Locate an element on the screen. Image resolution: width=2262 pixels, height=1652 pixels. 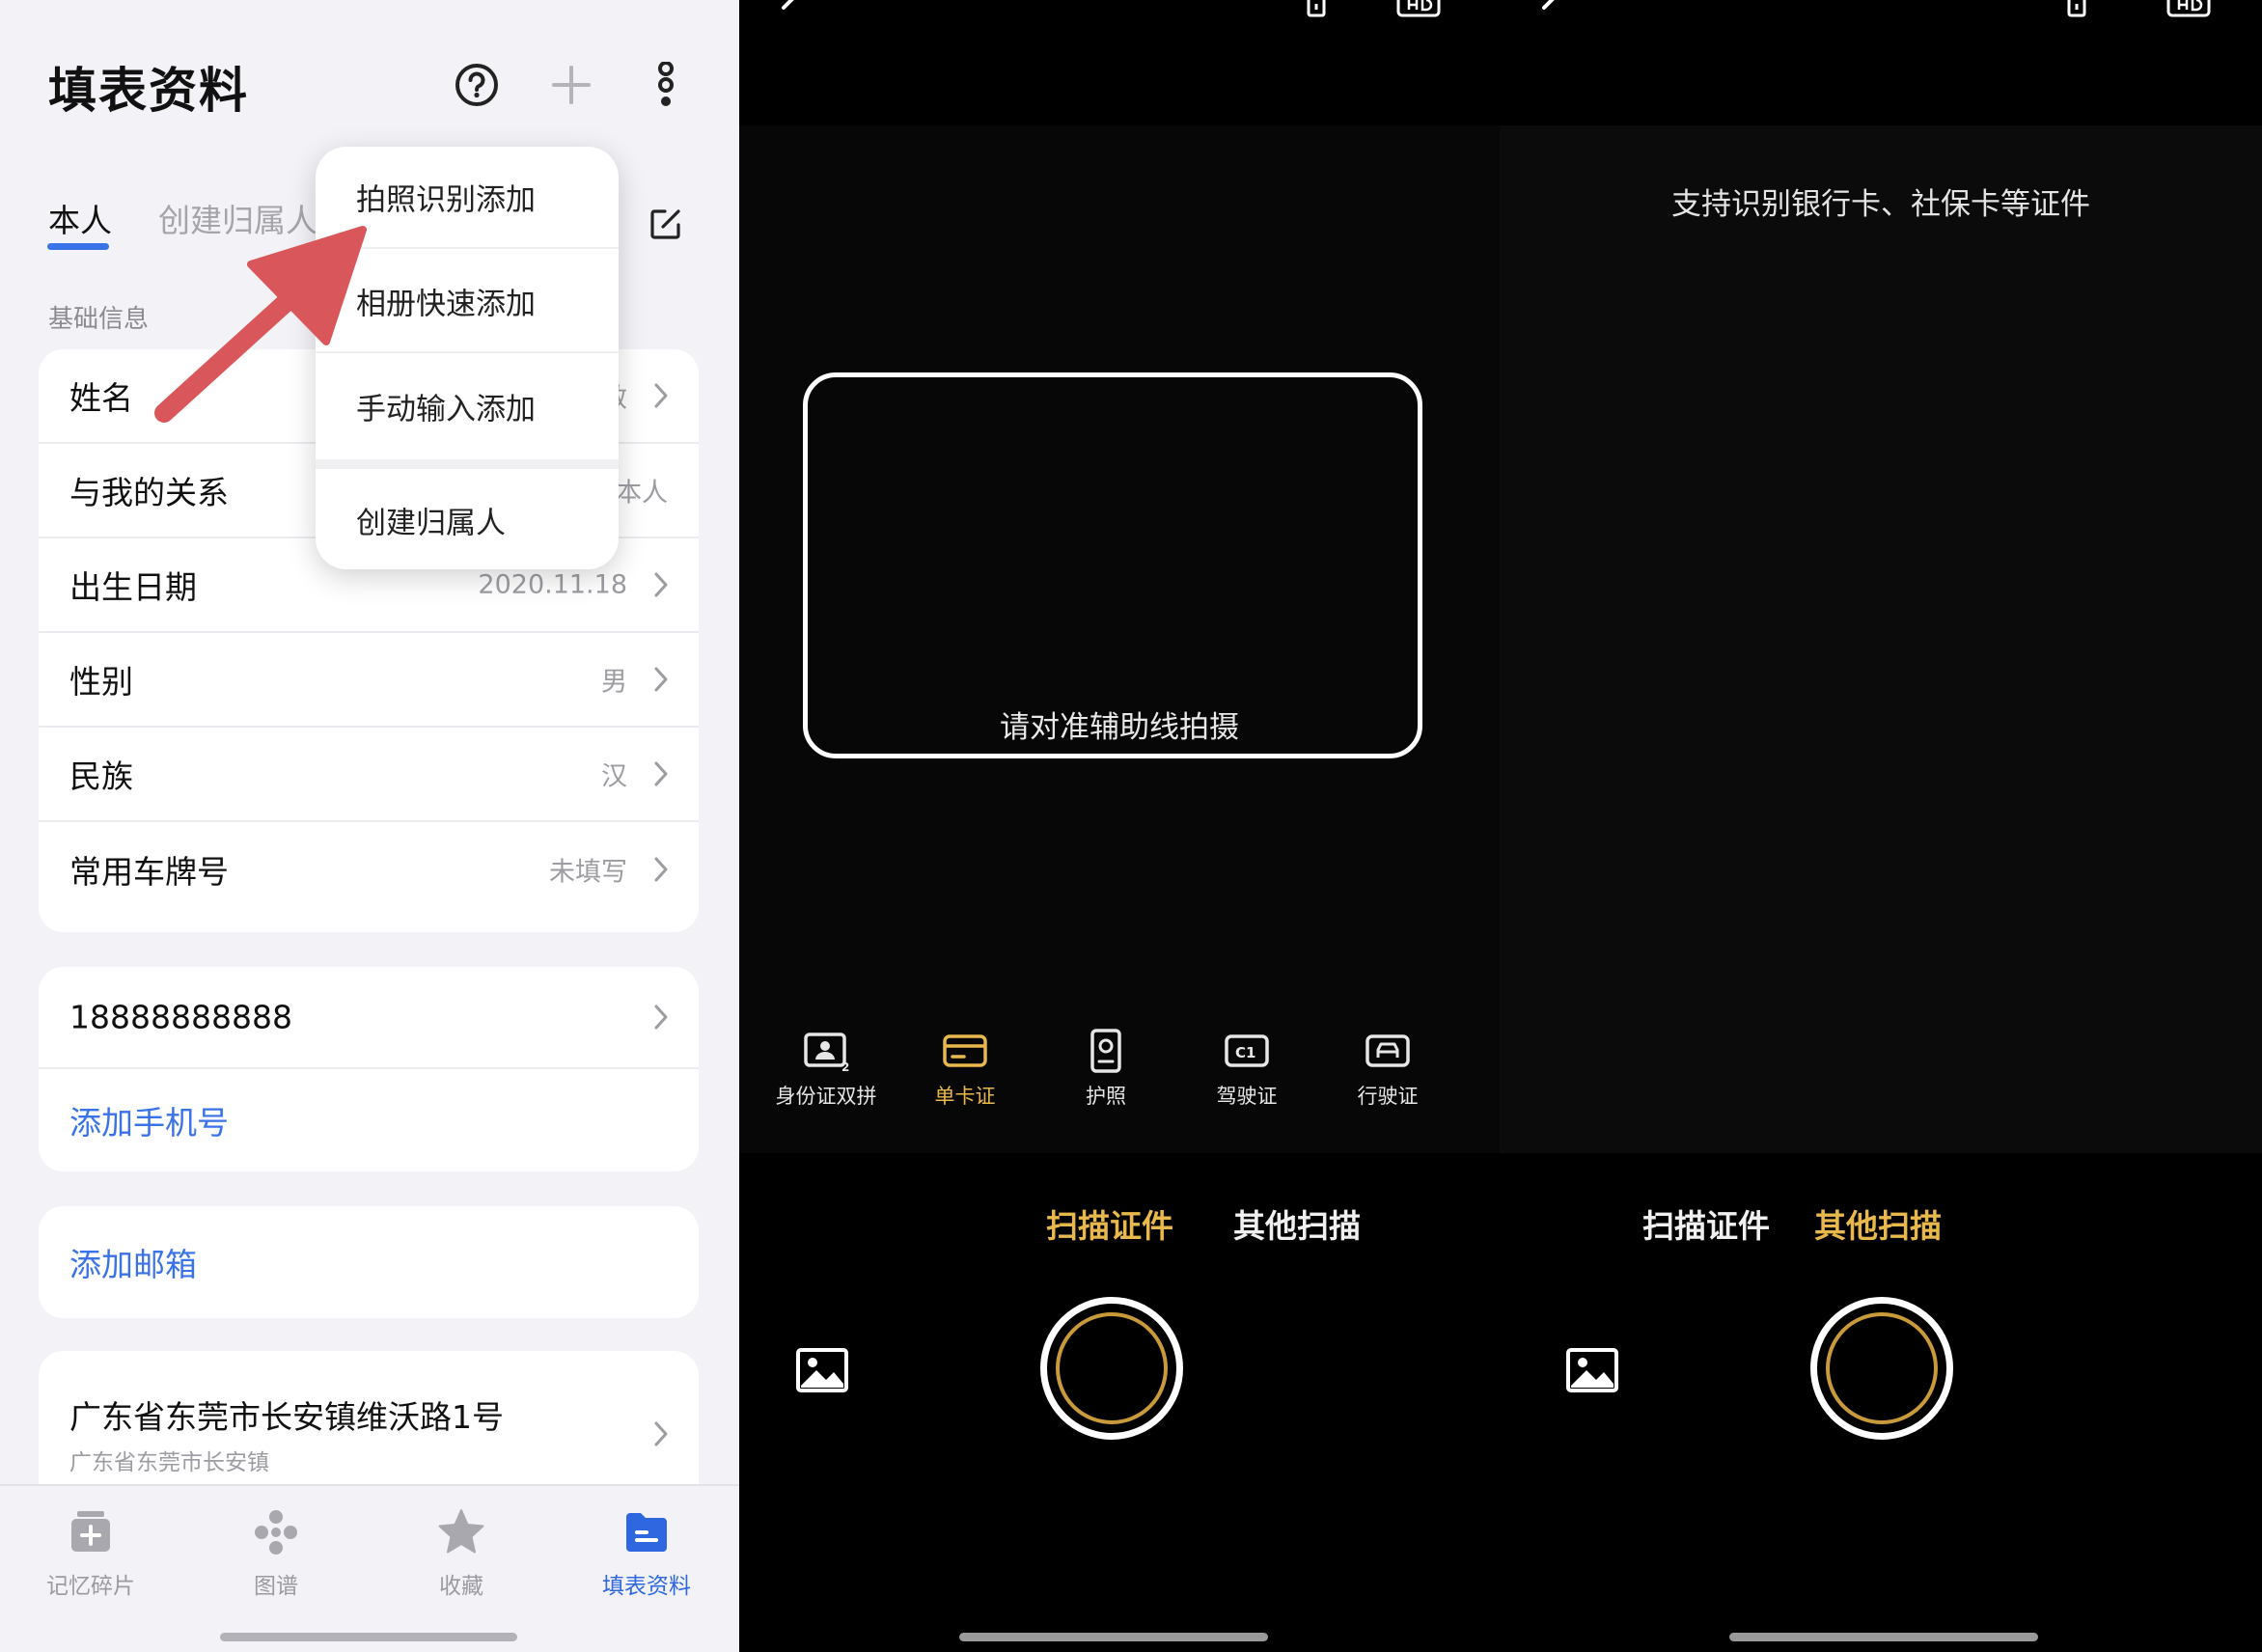
tab-label: 图谱 is located at coordinates (276, 1586).